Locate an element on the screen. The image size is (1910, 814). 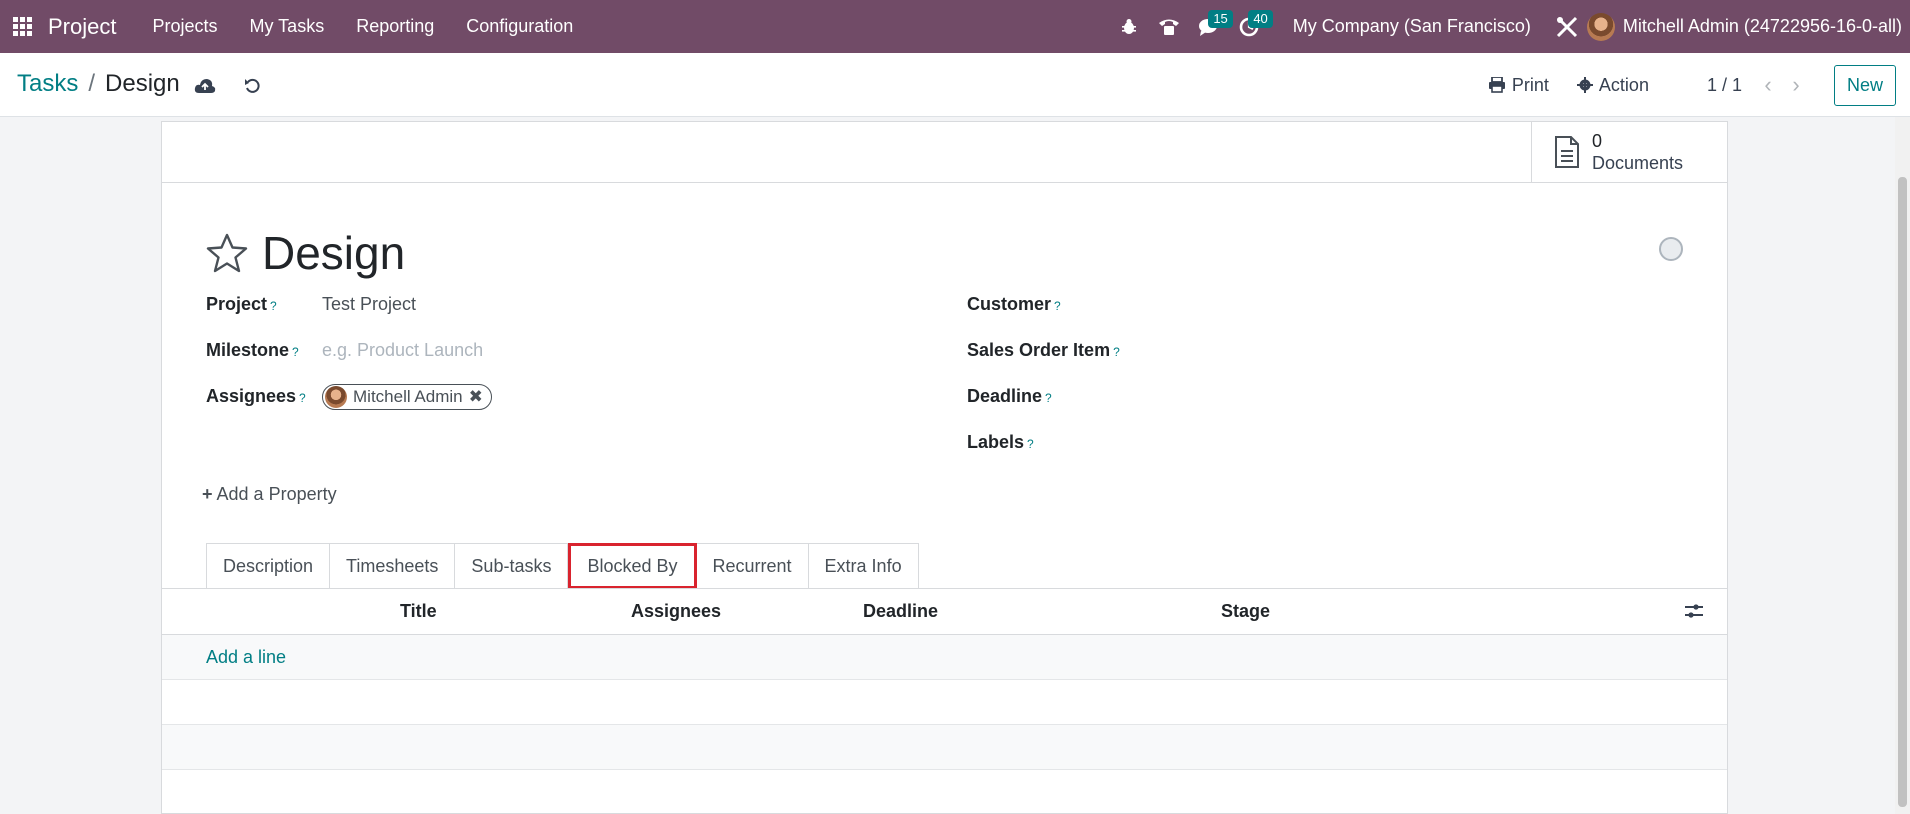
tab-description: Description is located at coordinates (268, 566).